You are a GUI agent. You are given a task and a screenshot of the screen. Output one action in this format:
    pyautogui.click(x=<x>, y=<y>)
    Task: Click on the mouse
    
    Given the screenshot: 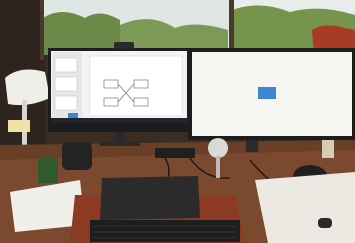 What is the action you would take?
    pyautogui.click(x=325, y=223)
    